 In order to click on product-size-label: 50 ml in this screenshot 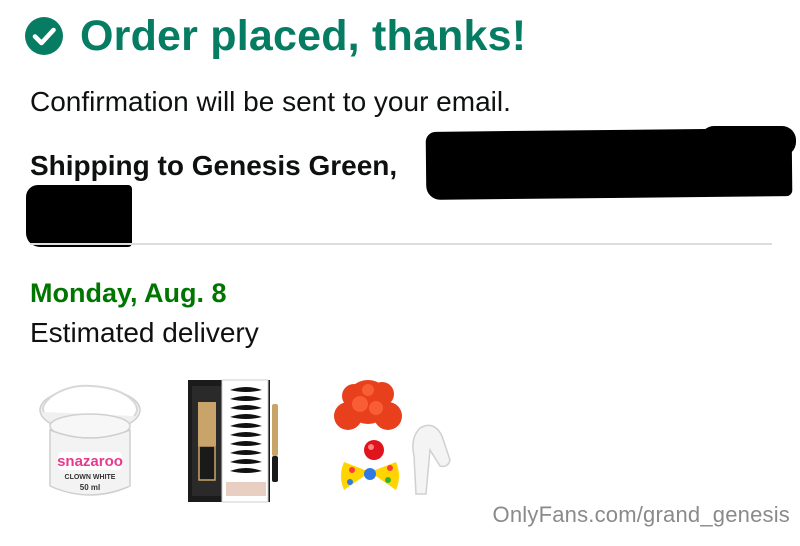, I will do `click(90, 487)`.